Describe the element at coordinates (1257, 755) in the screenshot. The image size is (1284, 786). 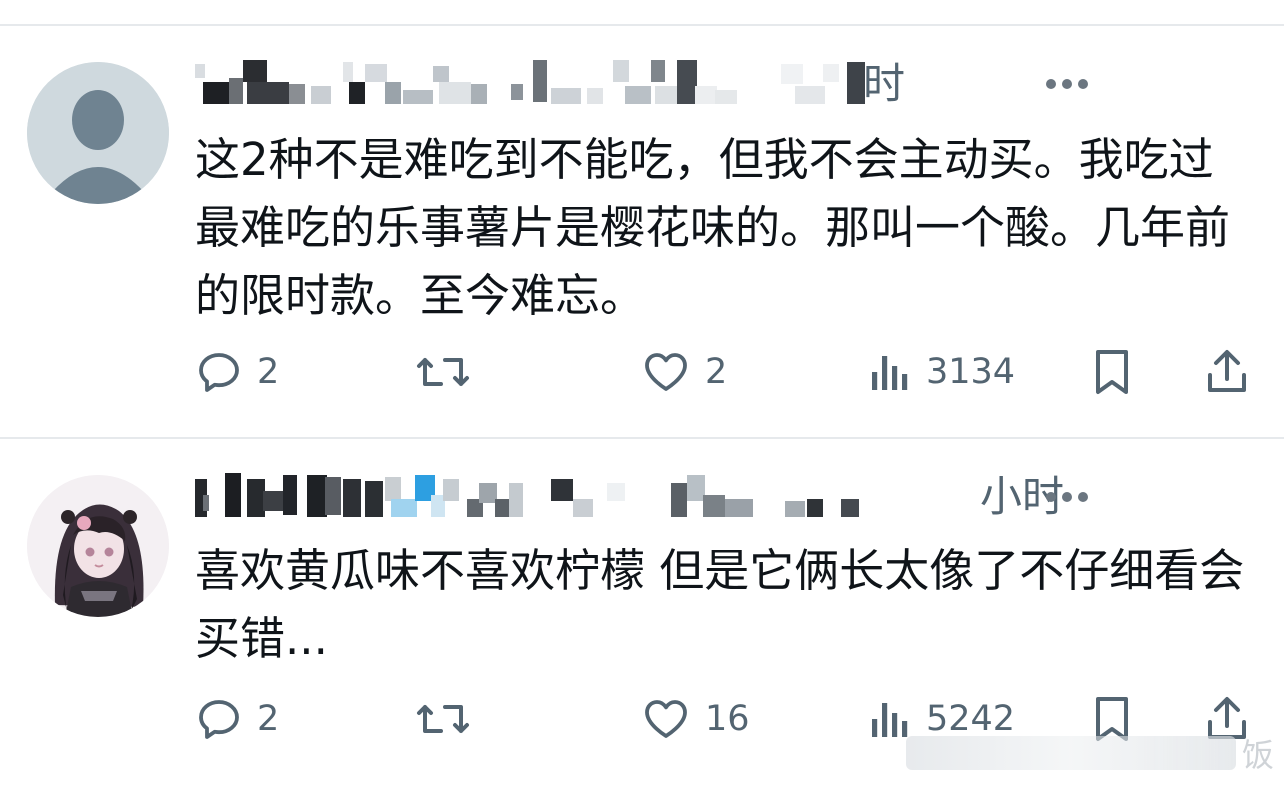
I see `watermark-text: 饭` at that location.